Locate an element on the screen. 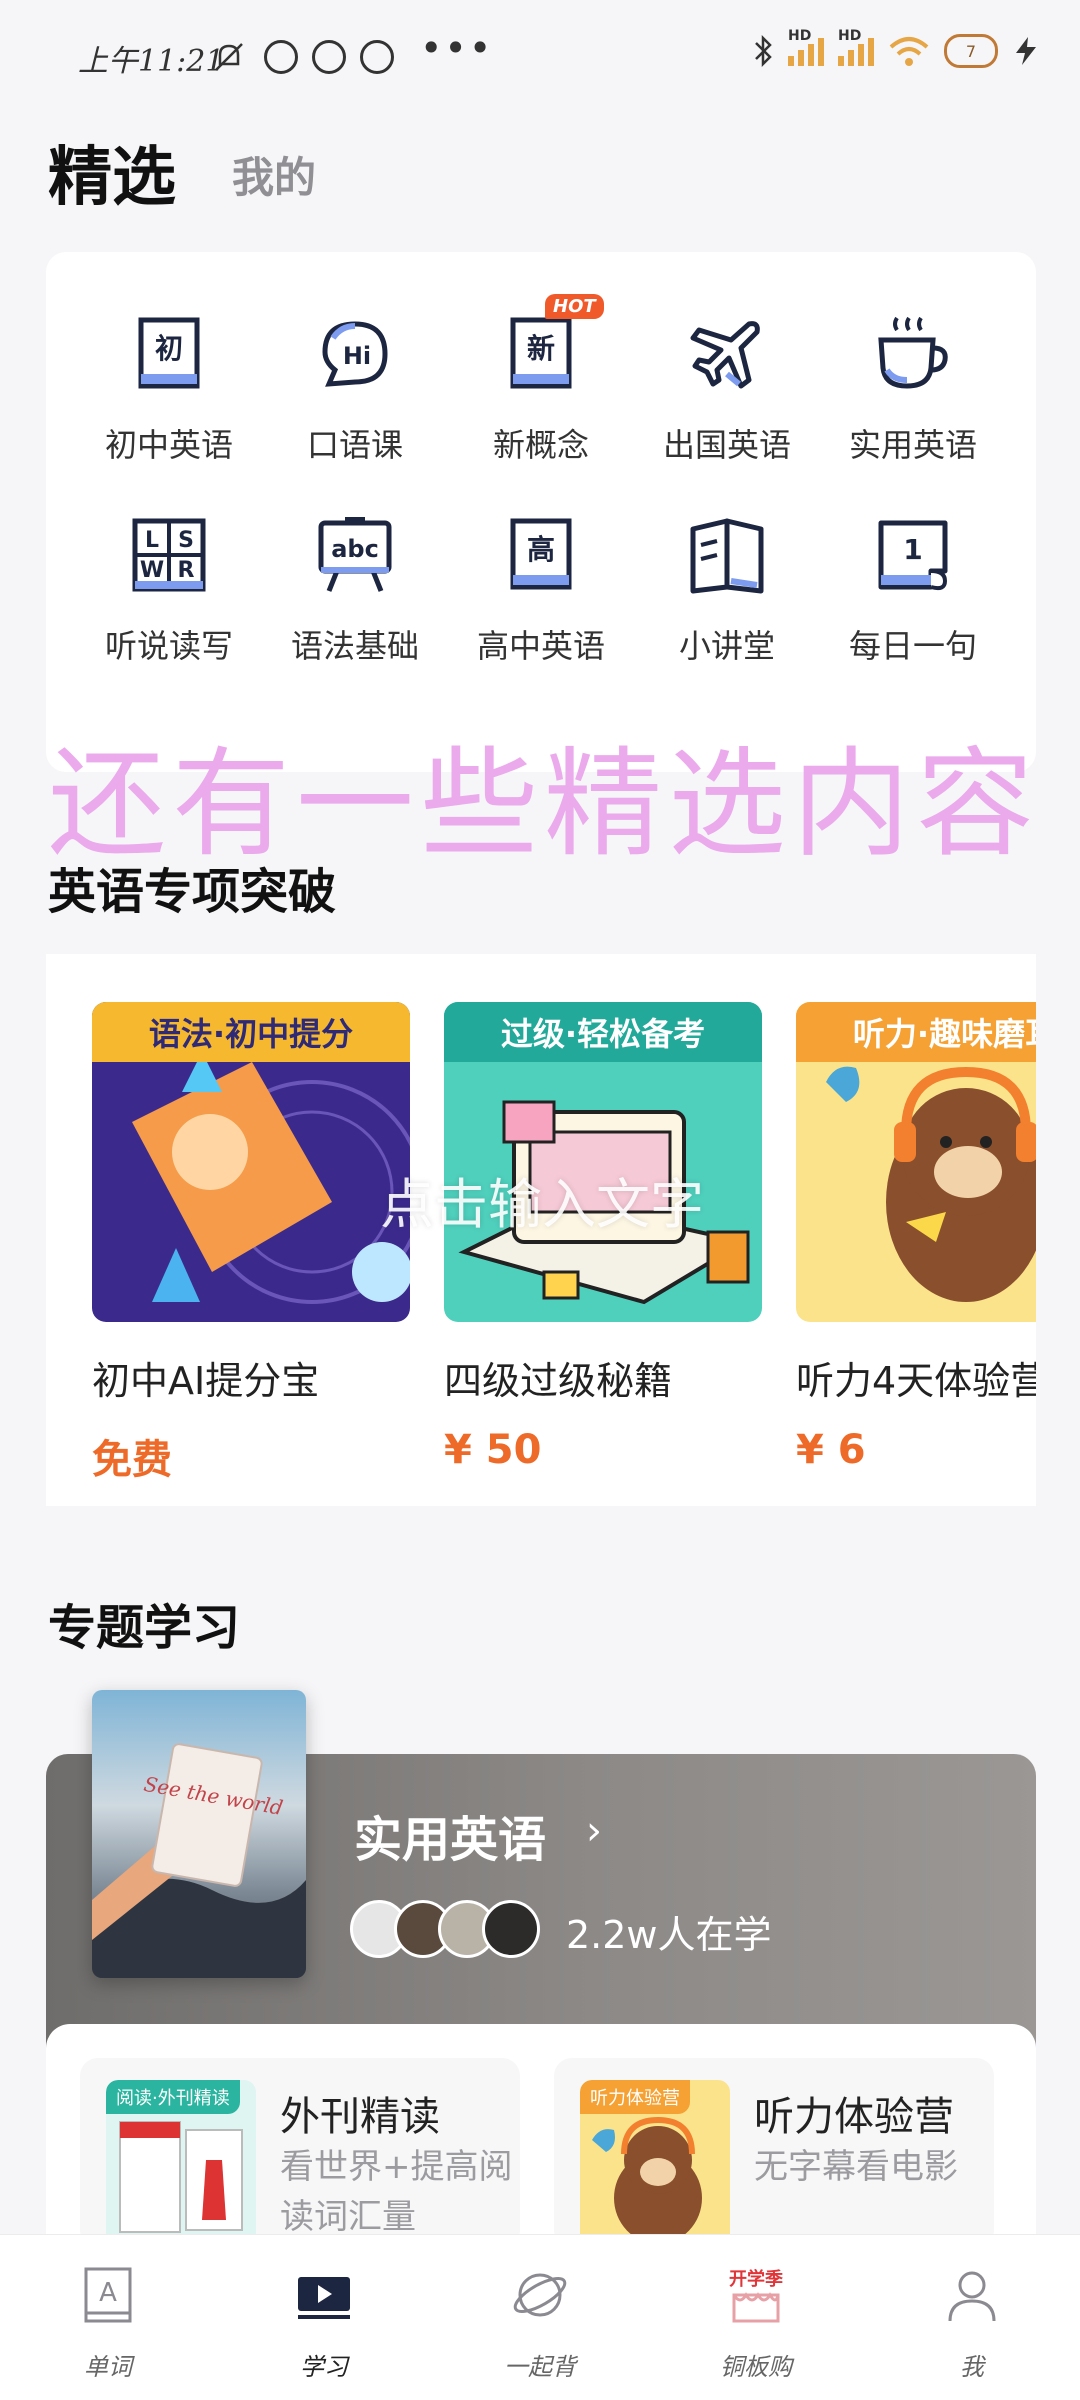 This screenshot has width=1080, height=2400. course-tag: 听力·趣味磨耳 is located at coordinates (916, 1032).